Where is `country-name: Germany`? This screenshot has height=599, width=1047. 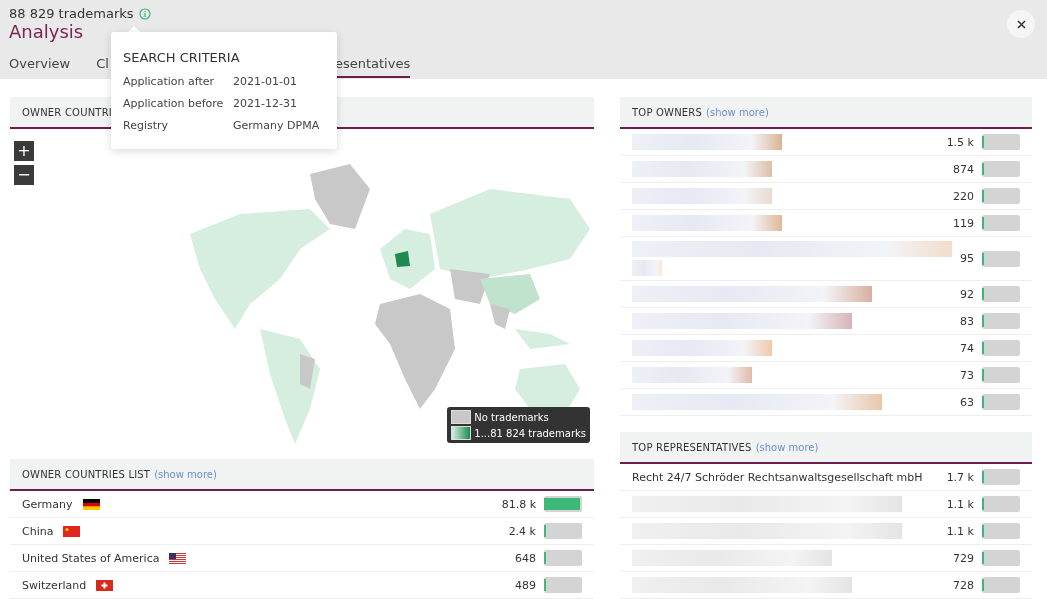
country-name: Germany is located at coordinates (47, 504).